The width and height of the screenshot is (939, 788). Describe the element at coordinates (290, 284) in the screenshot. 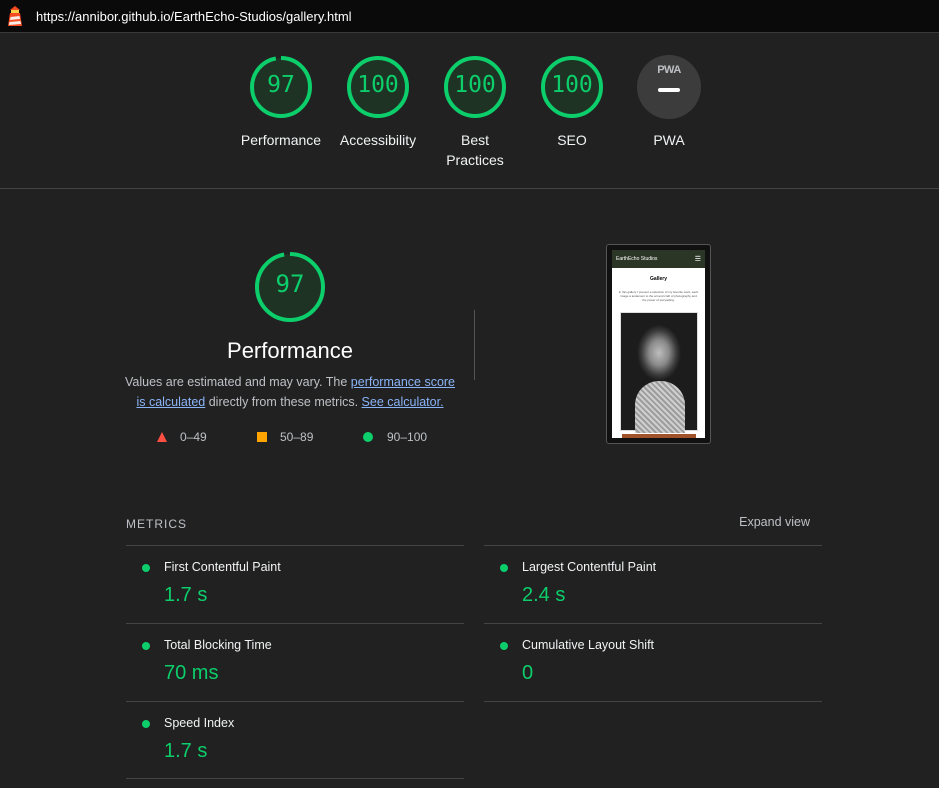

I see `performance-score: 97` at that location.